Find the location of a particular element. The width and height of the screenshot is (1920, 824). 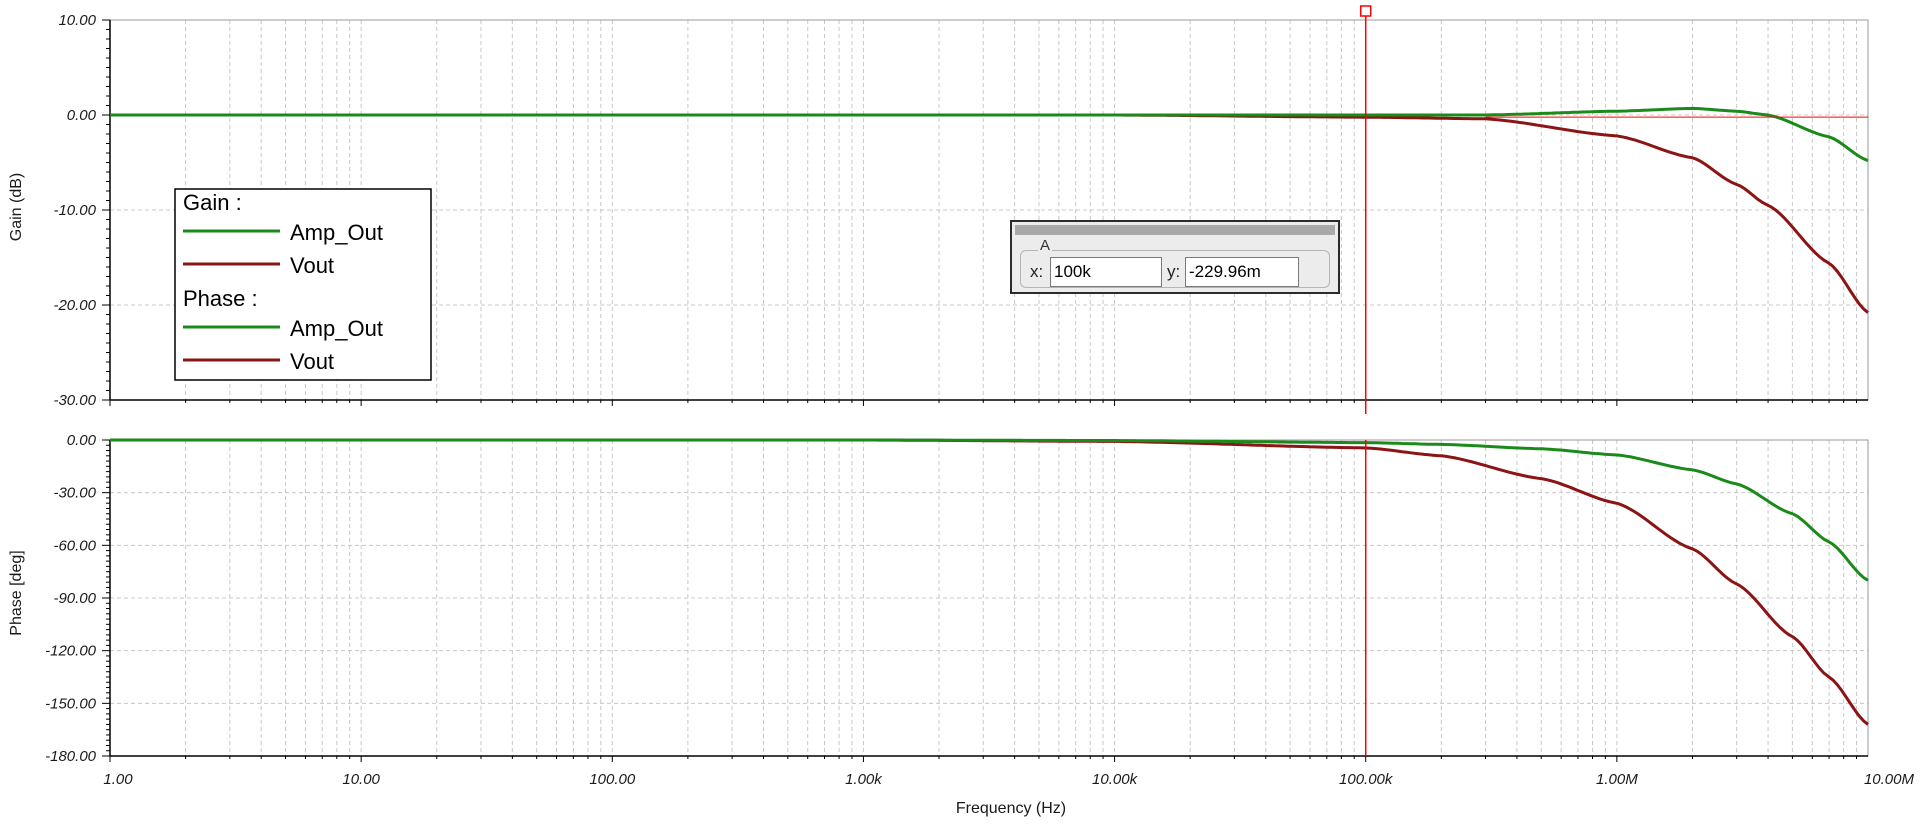

x-tick-label: 1.00 is located at coordinates (118, 779).